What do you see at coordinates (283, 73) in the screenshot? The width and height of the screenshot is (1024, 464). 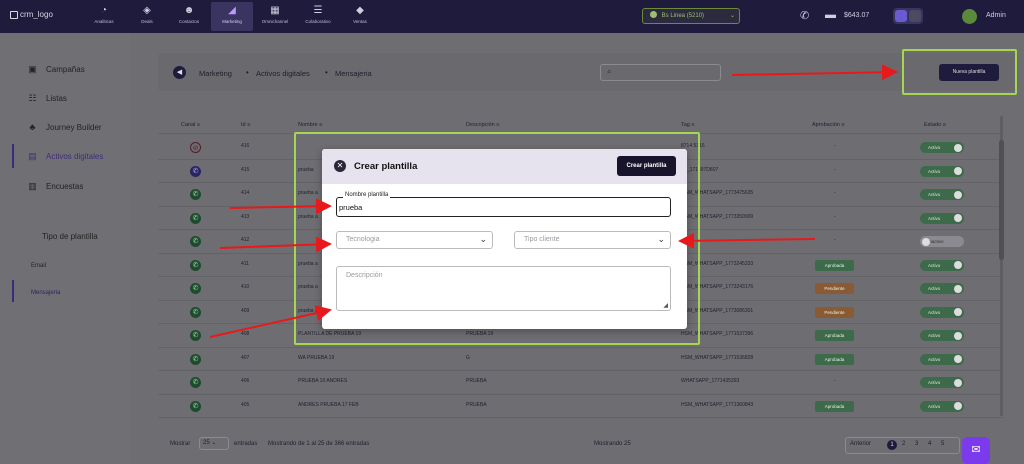 I see `breadcrumb-item: Activos digitales` at bounding box center [283, 73].